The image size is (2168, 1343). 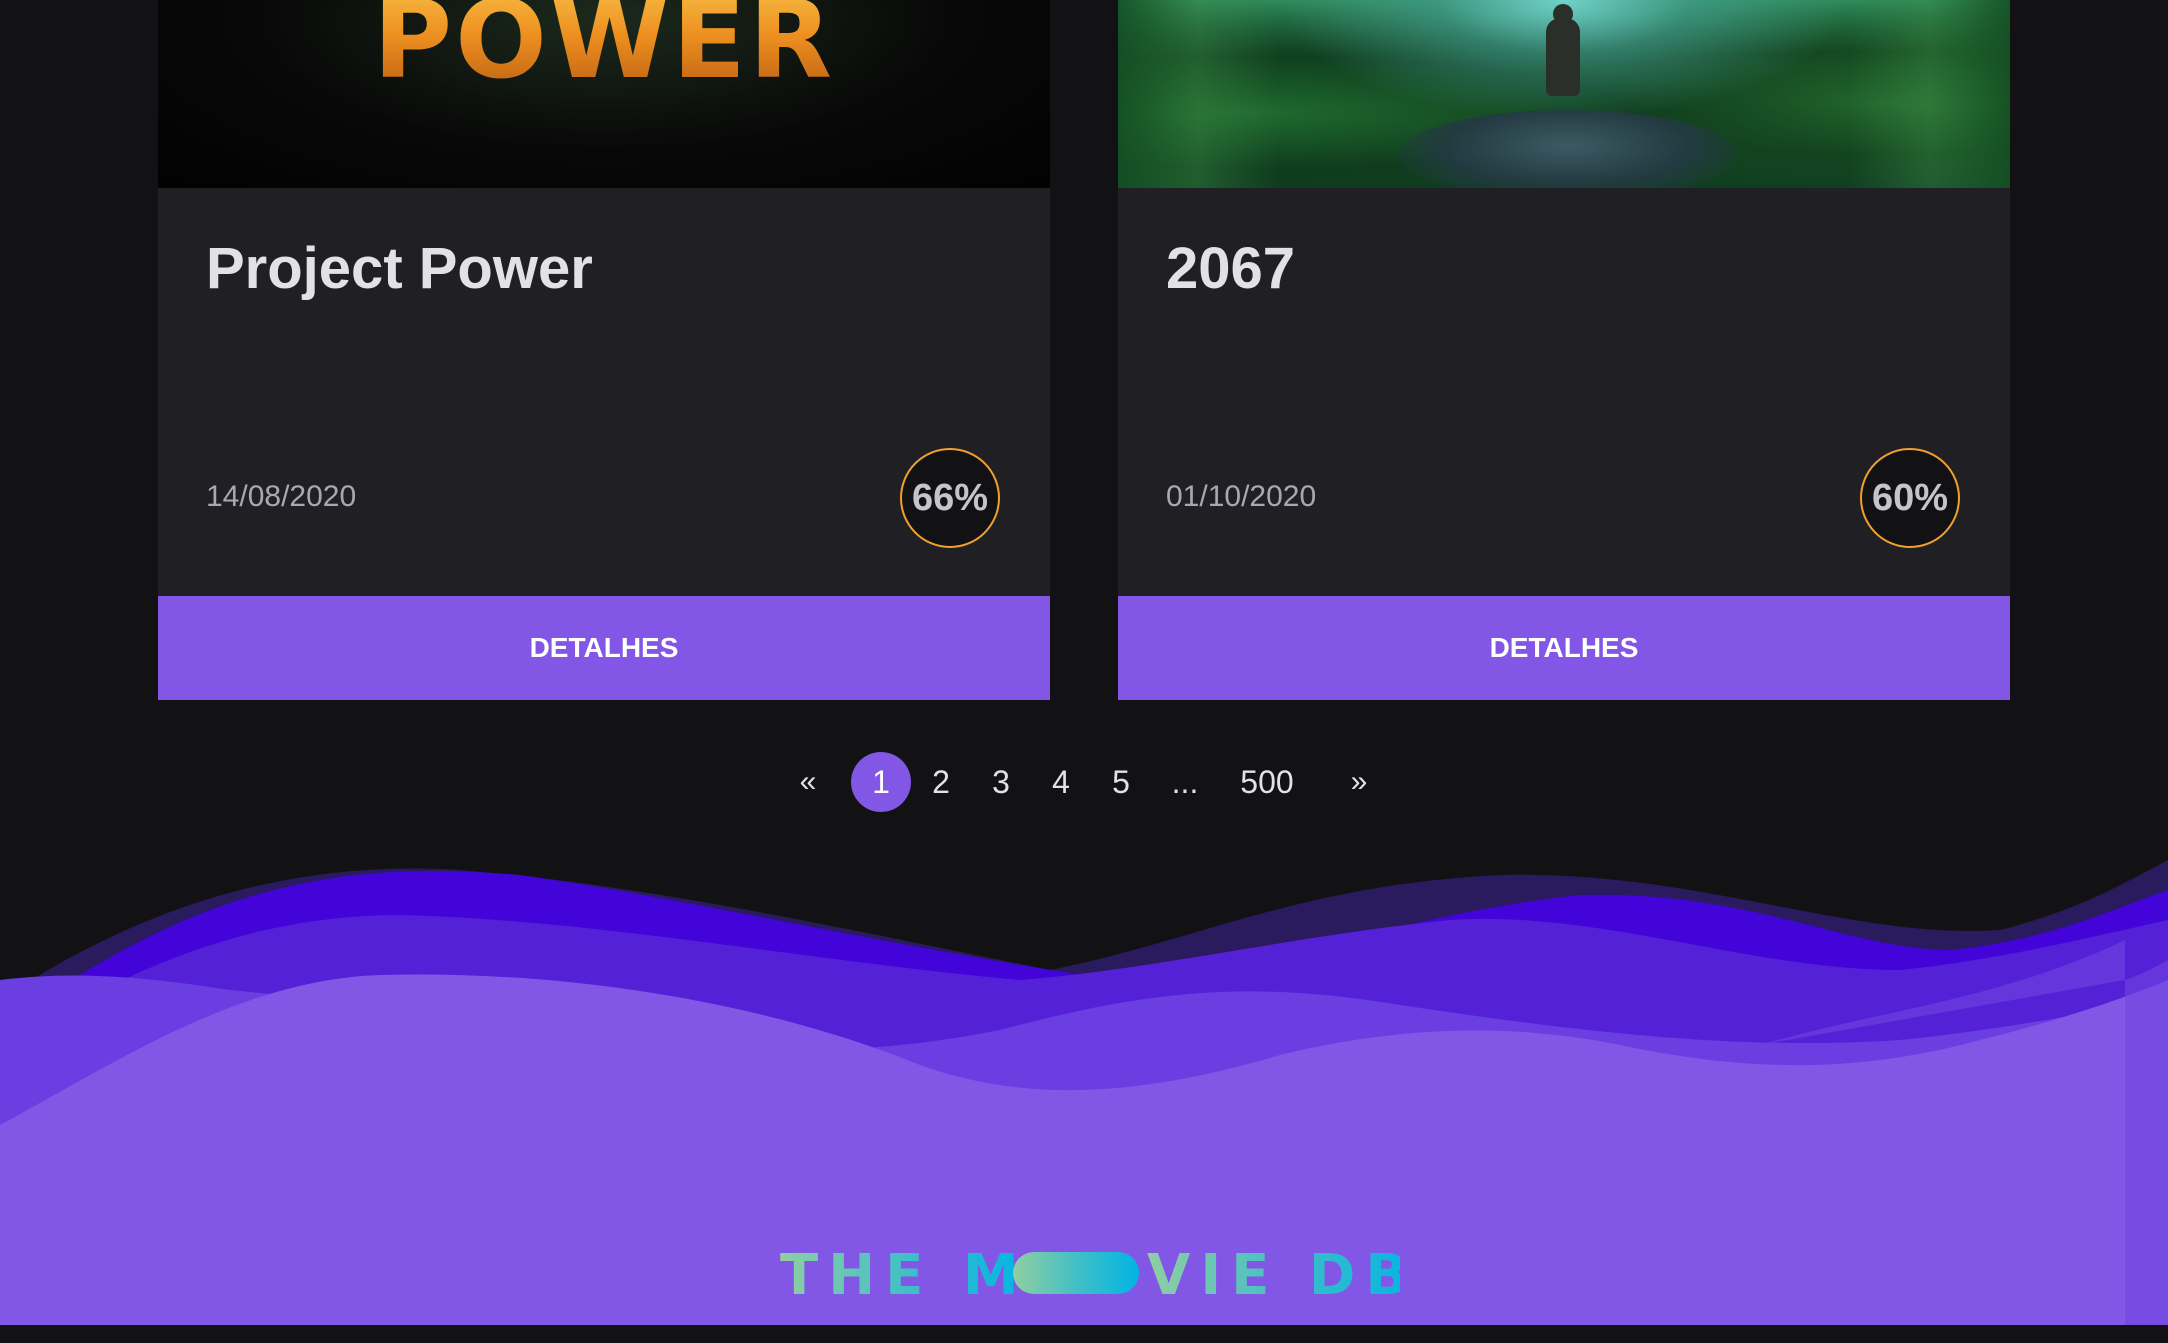 What do you see at coordinates (808, 782) in the screenshot?
I see `pagination-prev: «` at bounding box center [808, 782].